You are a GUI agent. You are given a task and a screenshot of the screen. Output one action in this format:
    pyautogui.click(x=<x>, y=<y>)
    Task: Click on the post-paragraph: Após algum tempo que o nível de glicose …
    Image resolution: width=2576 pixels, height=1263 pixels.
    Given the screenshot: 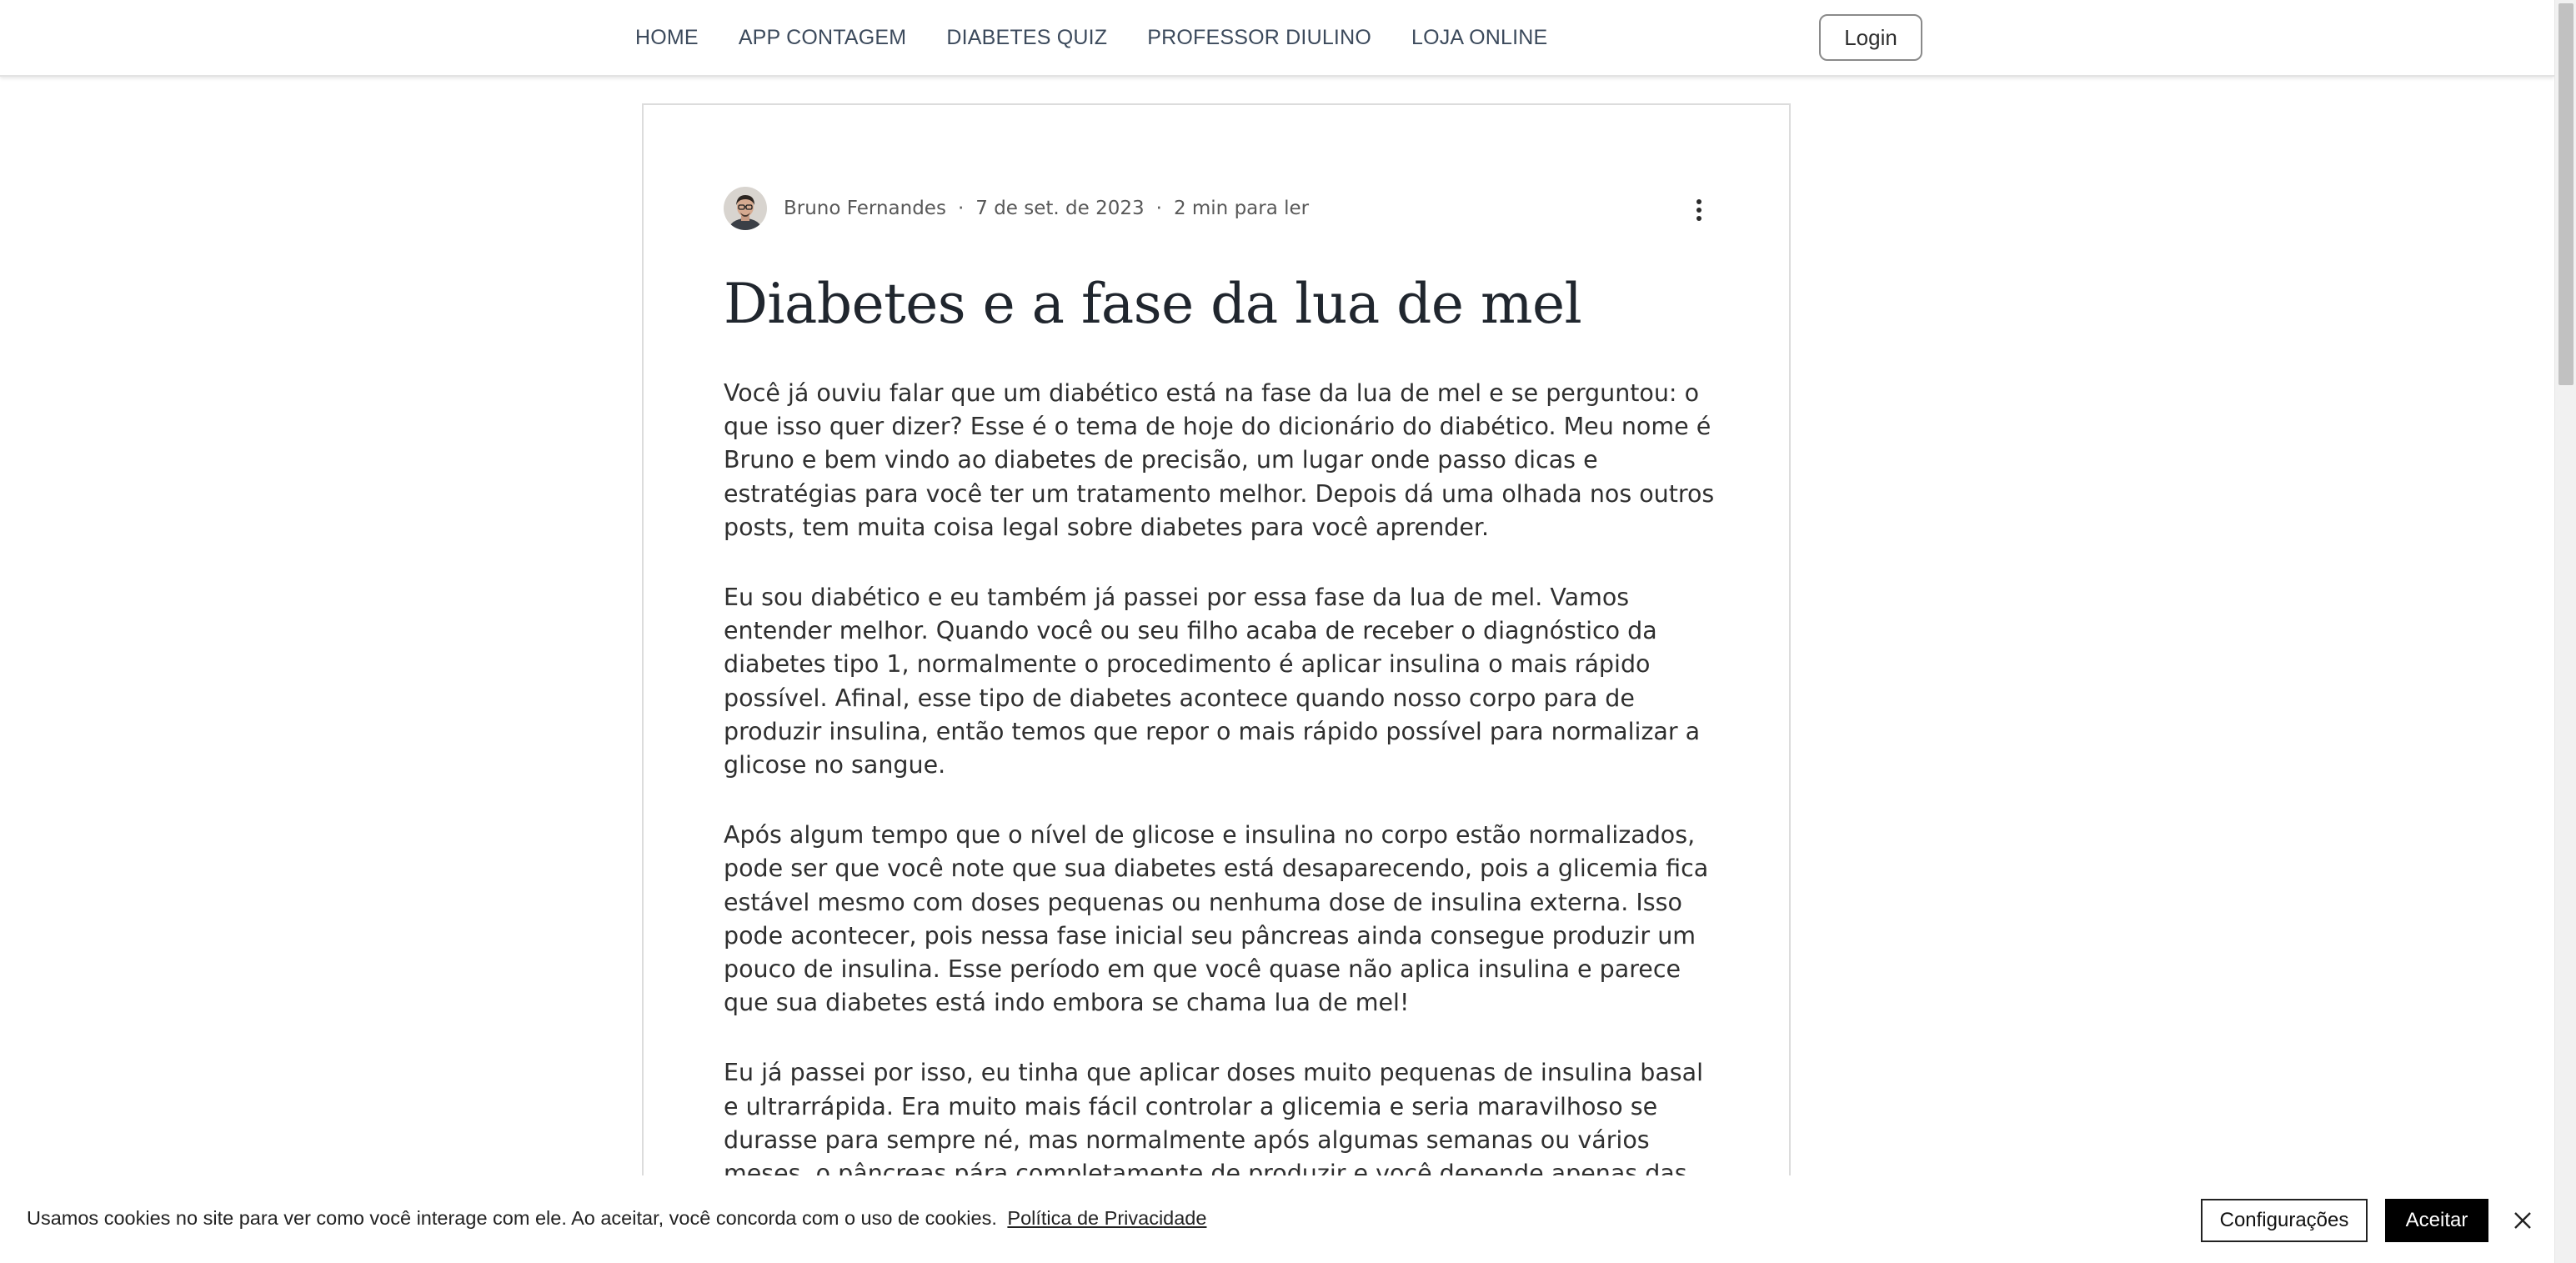 What is the action you would take?
    pyautogui.click(x=1216, y=919)
    